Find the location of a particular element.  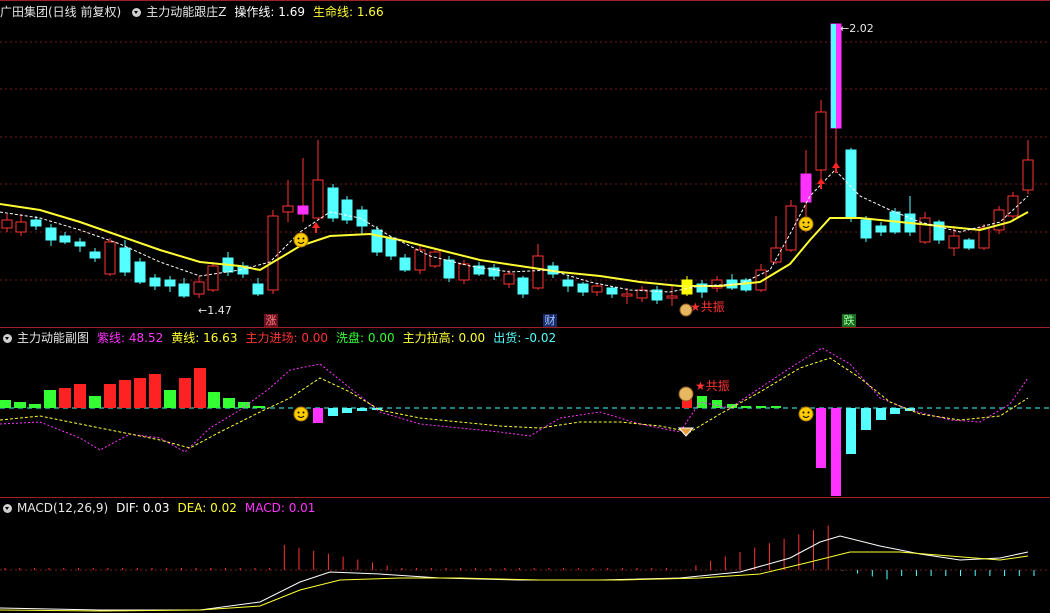

low-arrow-icon: ← is located at coordinates (203, 310).